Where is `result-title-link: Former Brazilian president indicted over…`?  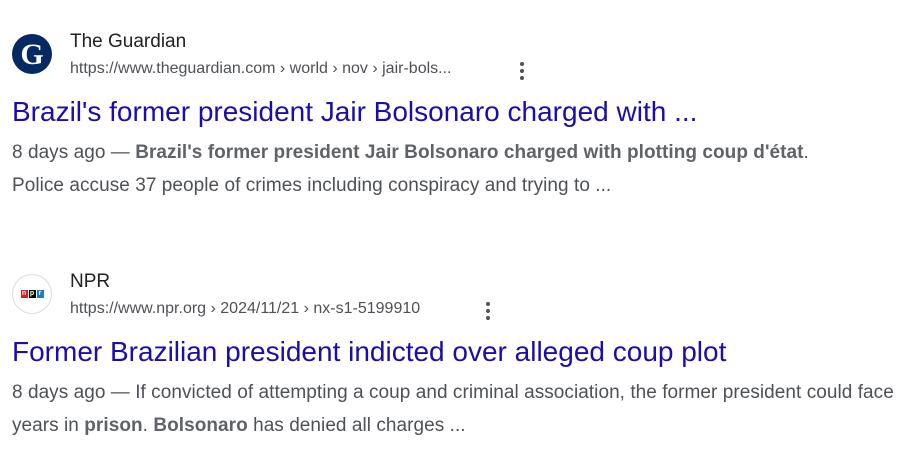
result-title-link: Former Brazilian president indicted over… is located at coordinates (460, 352).